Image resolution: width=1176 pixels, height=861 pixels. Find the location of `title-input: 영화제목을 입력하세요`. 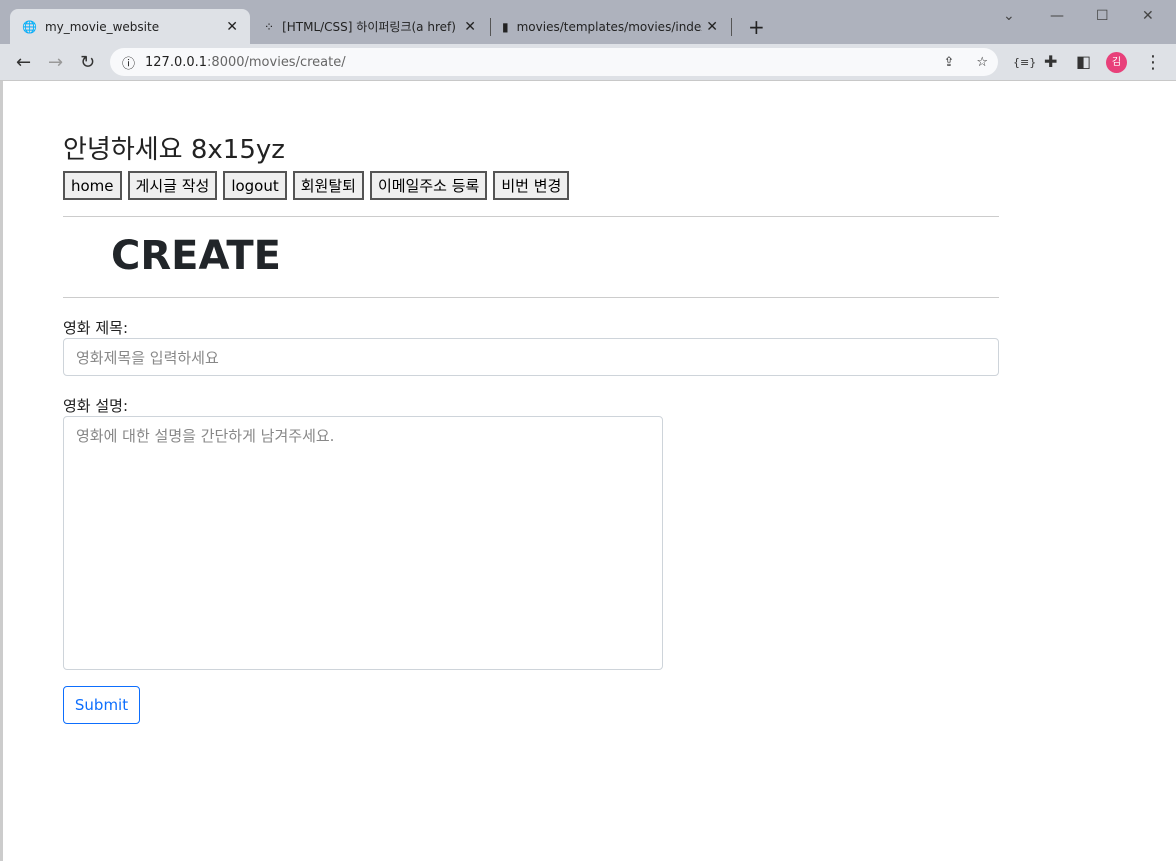

title-input: 영화제목을 입력하세요 is located at coordinates (531, 357).